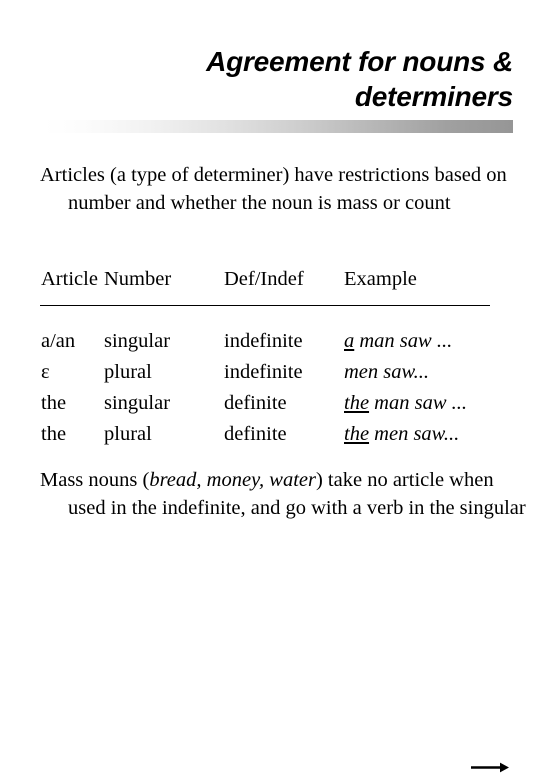 This screenshot has width=540, height=780. Describe the element at coordinates (58, 341) in the screenshot. I see `cell-article: a/an` at that location.